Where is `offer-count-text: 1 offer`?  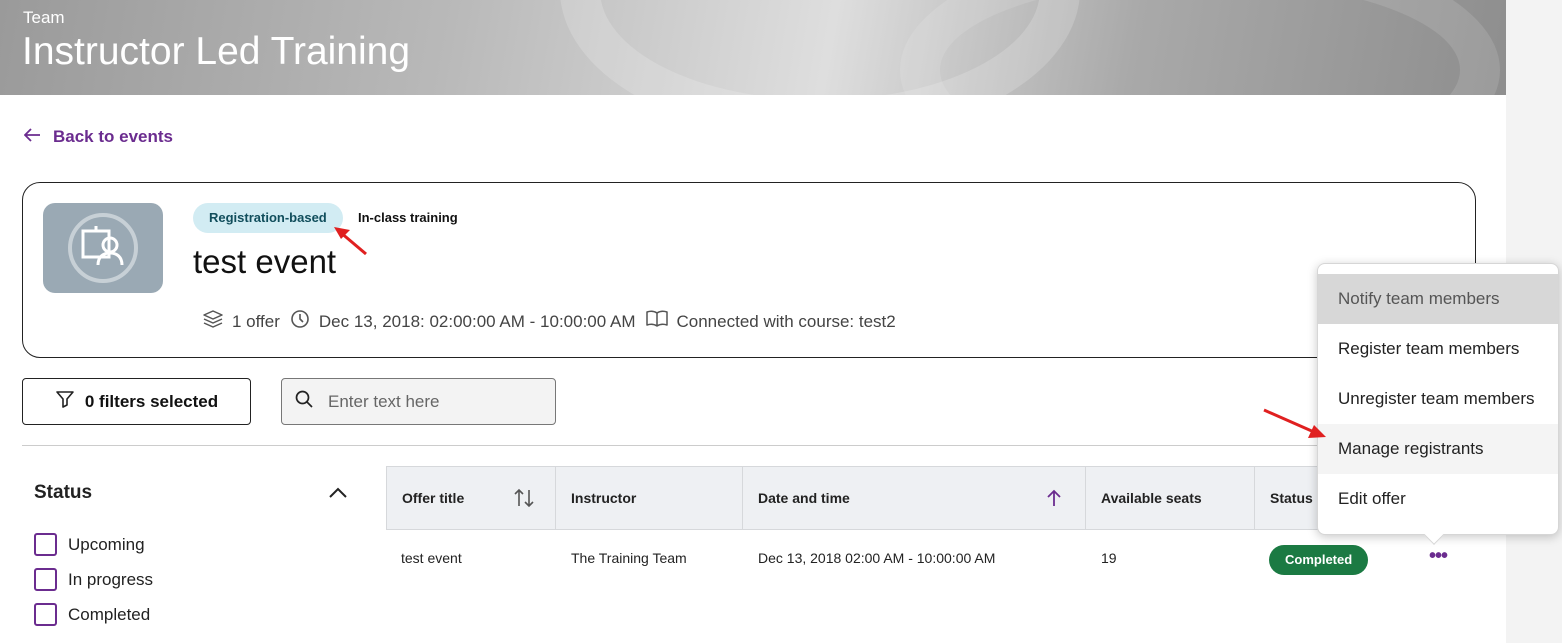
offer-count-text: 1 offer is located at coordinates (256, 321).